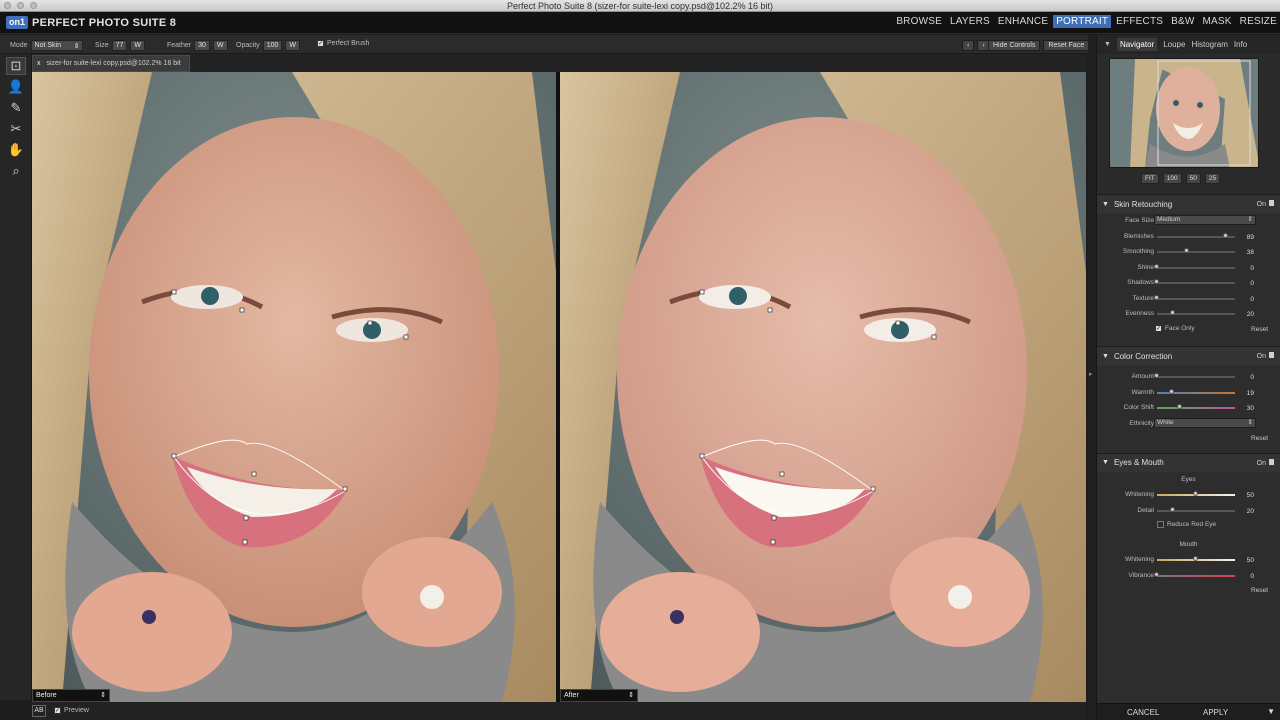 The height and width of the screenshot is (720, 1280). Describe the element at coordinates (1092, 377) in the screenshot. I see `panel-collapse-handle: ▸` at that location.